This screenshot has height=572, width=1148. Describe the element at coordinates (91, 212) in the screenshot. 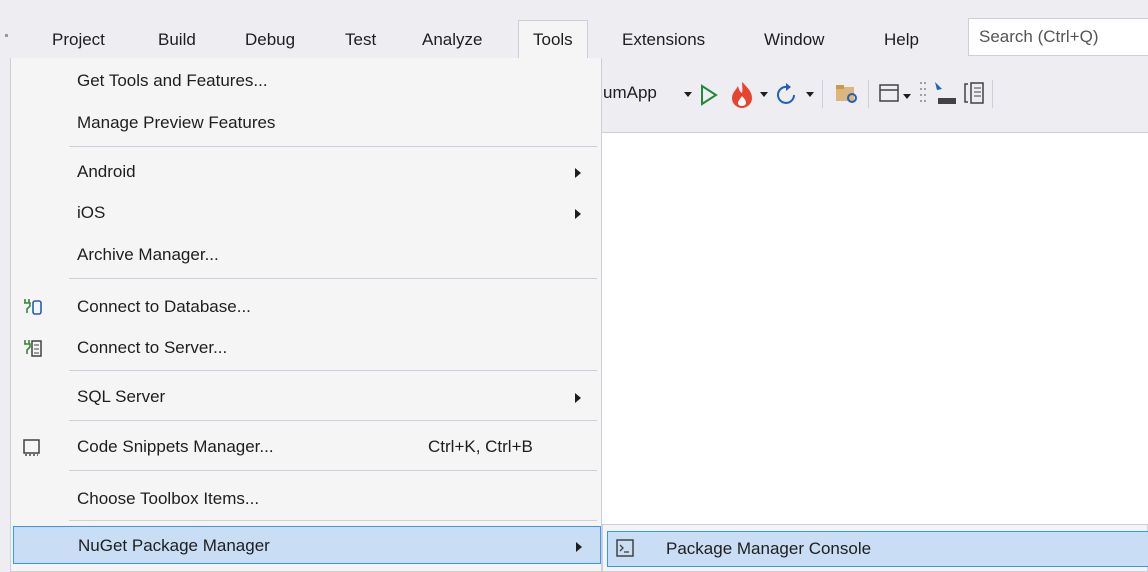

I see `menu-item-label: iOS` at that location.